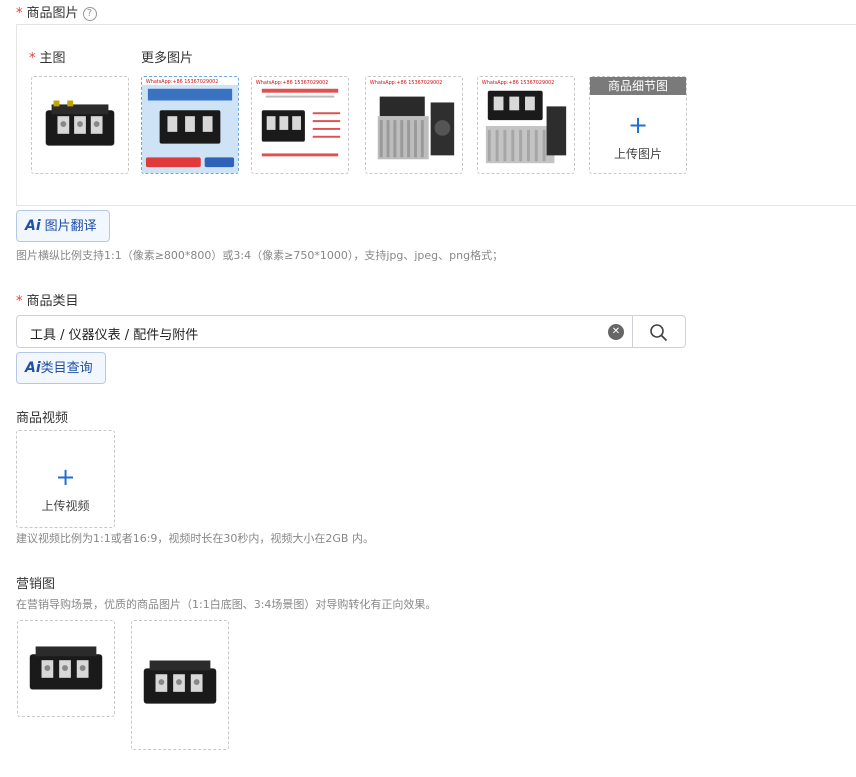 This screenshot has height=777, width=856. I want to click on main-image-label: 主图, so click(52, 58).